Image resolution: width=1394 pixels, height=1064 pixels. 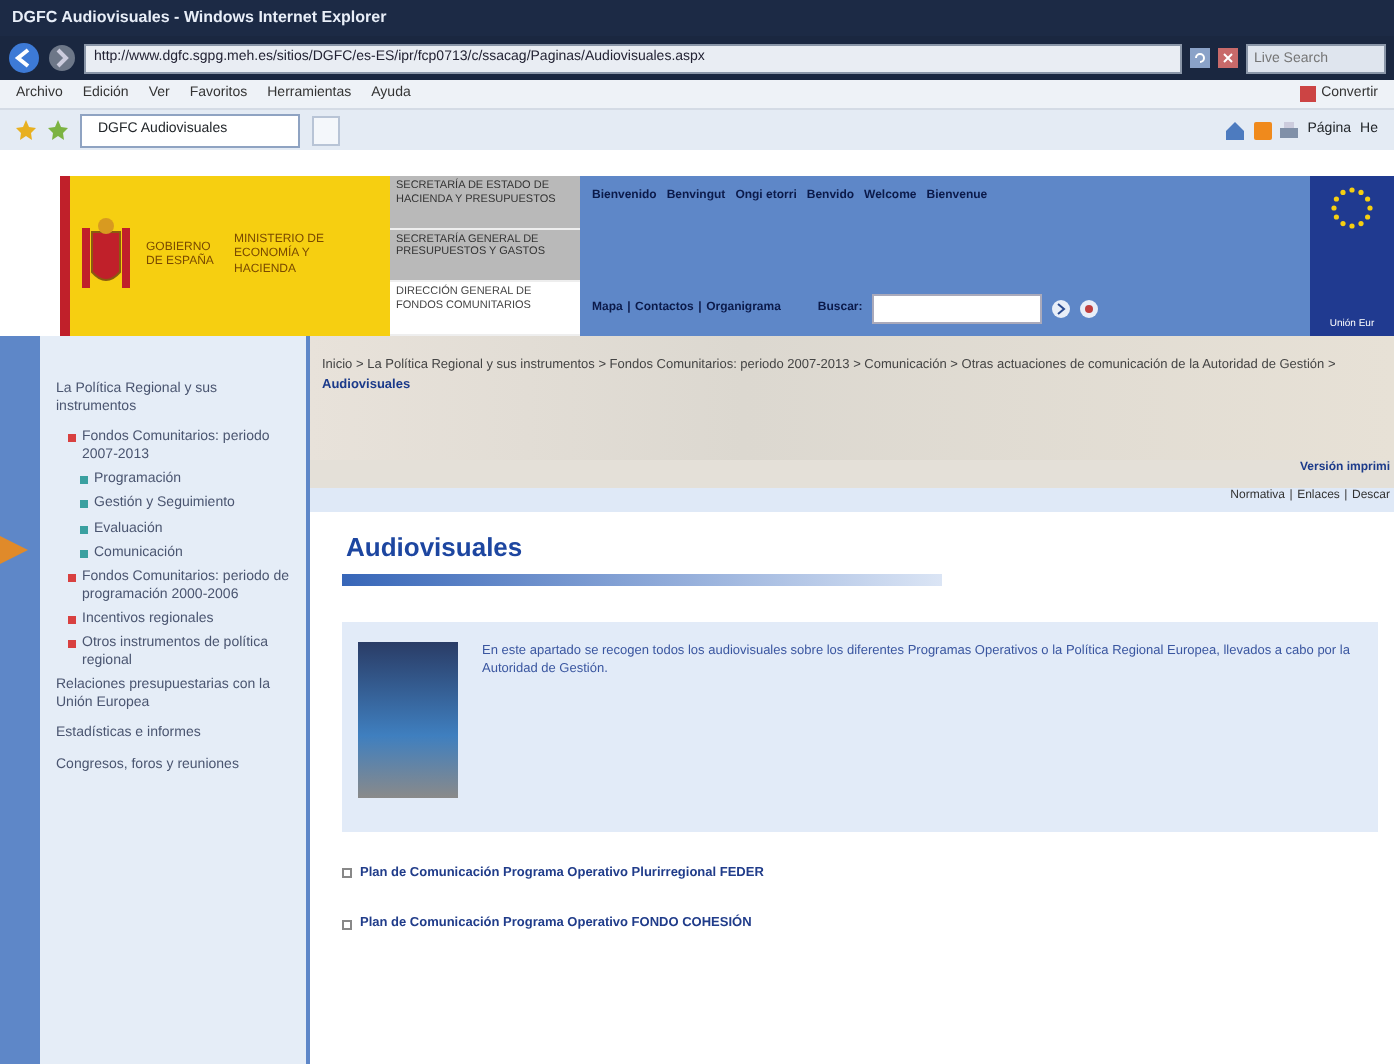 What do you see at coordinates (1089, 309) in the screenshot?
I see `advanced-search-icon` at bounding box center [1089, 309].